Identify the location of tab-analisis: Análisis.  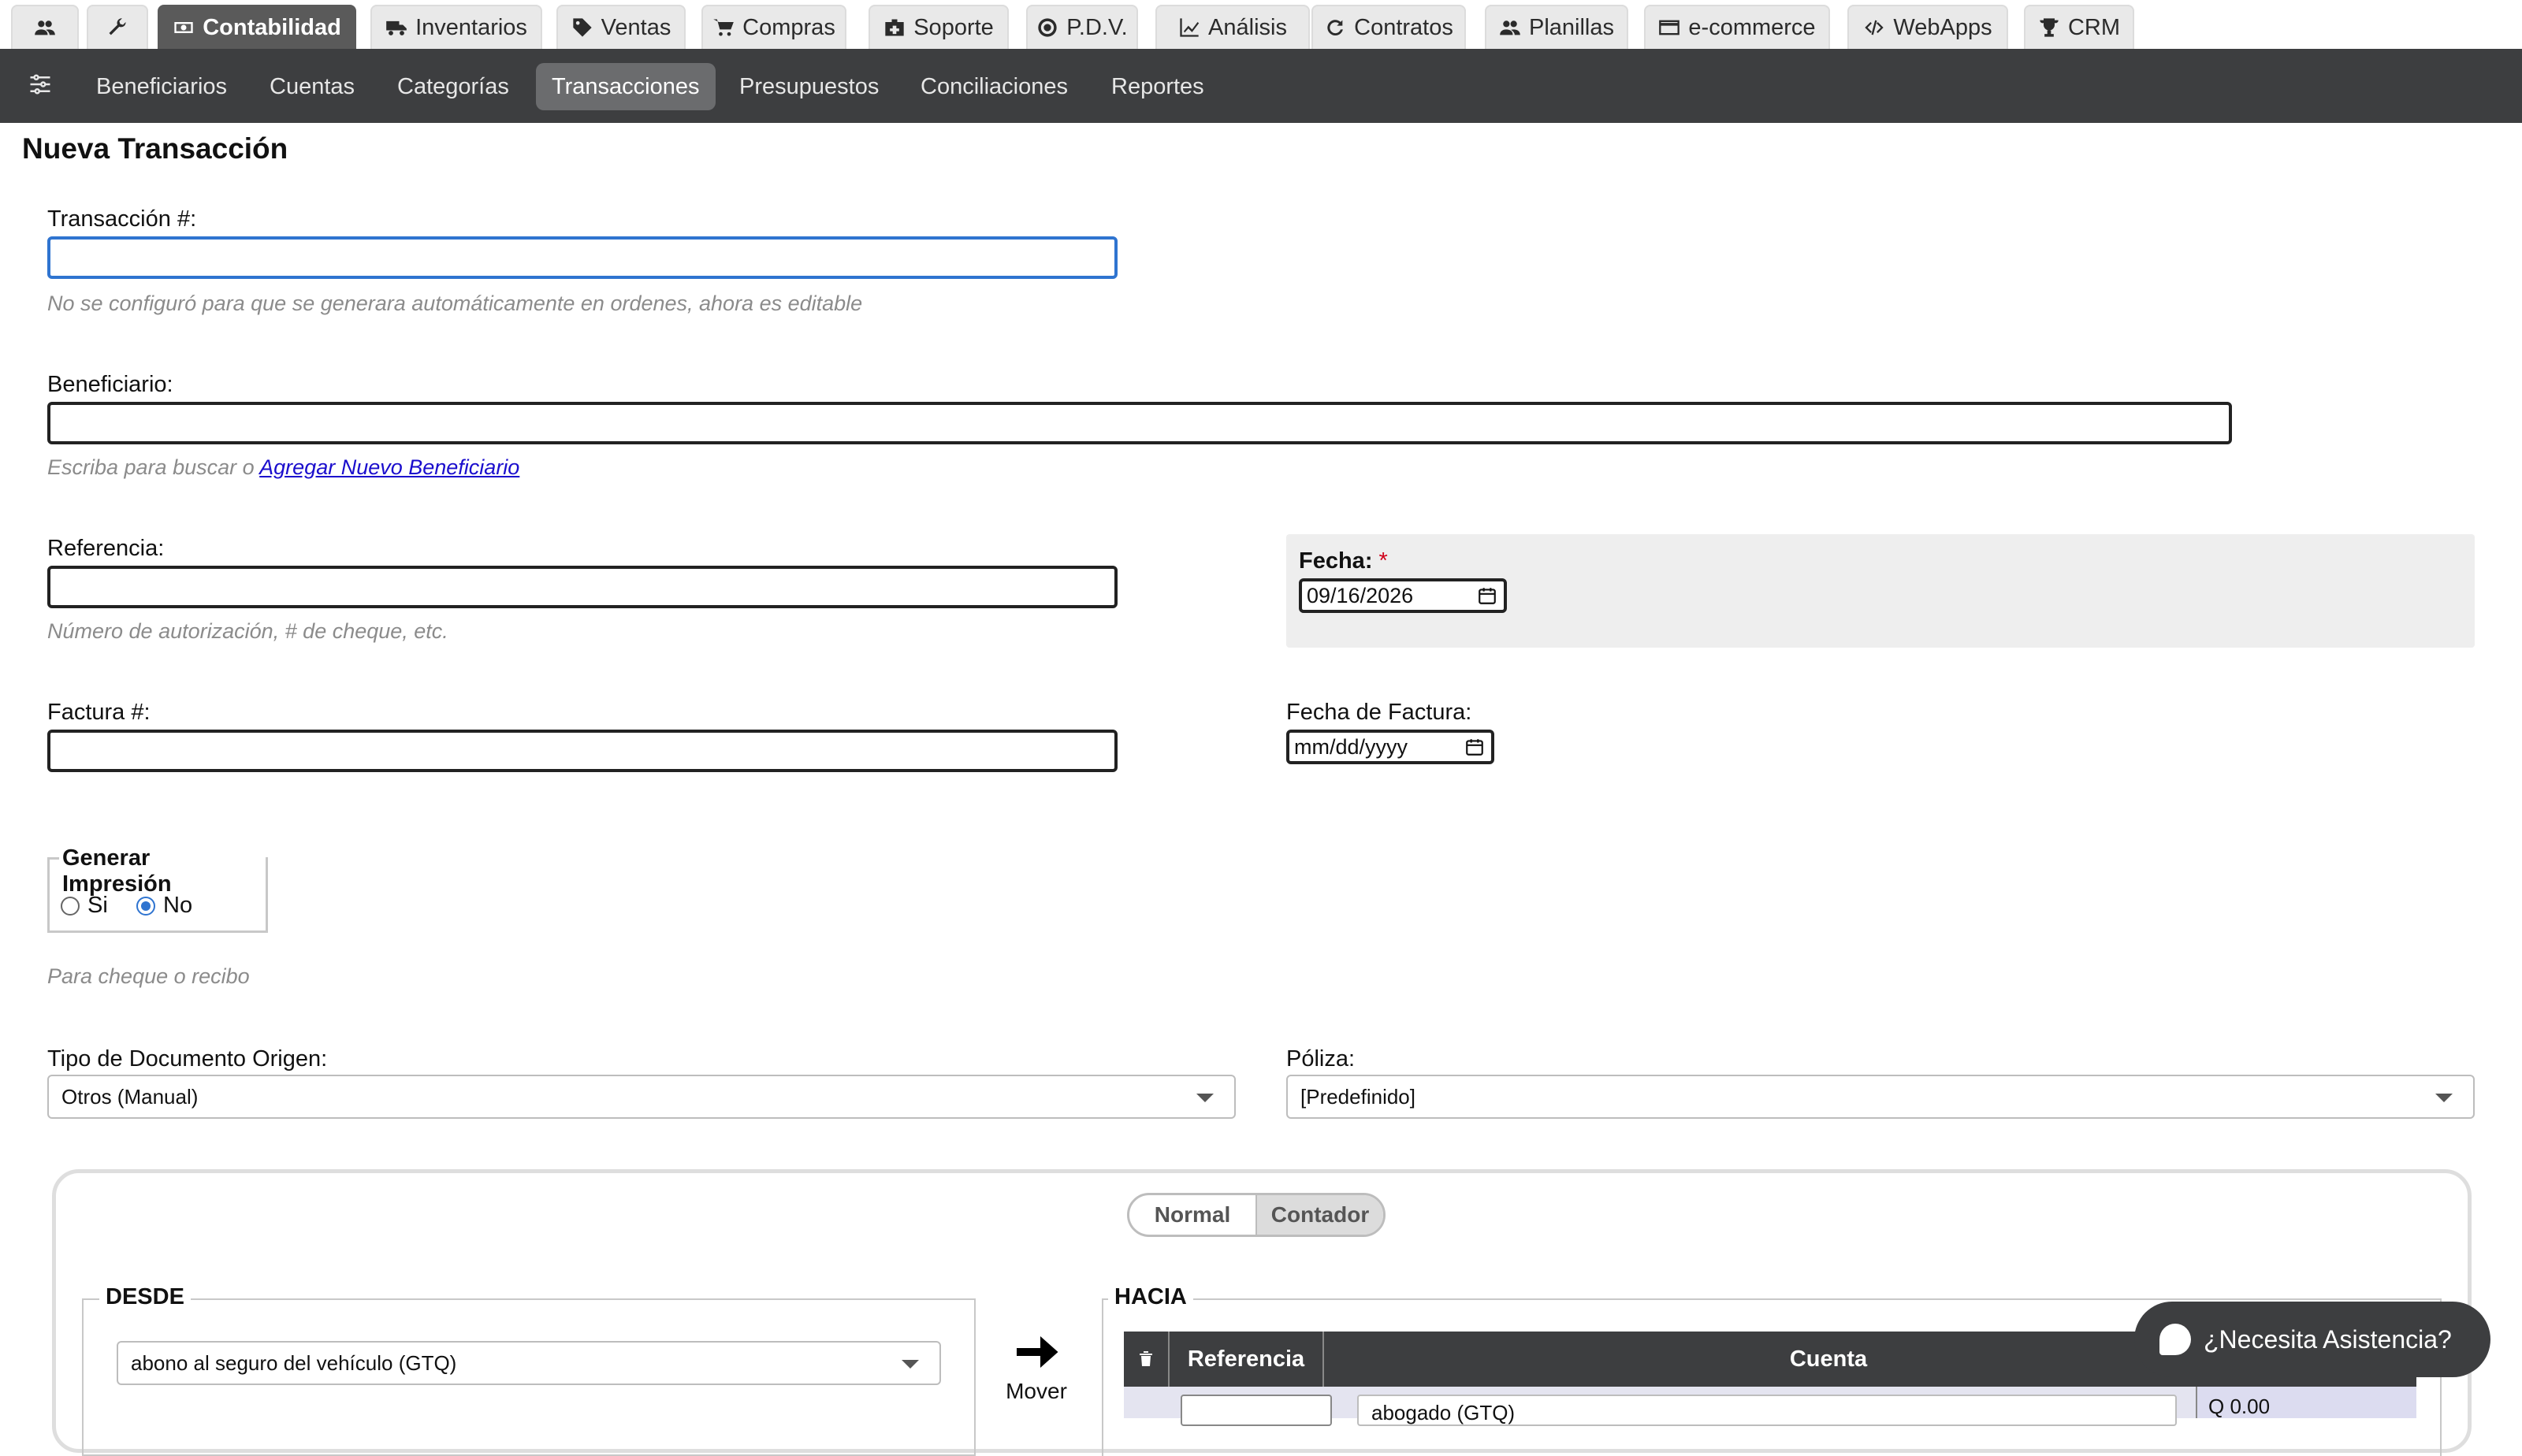
(1232, 27).